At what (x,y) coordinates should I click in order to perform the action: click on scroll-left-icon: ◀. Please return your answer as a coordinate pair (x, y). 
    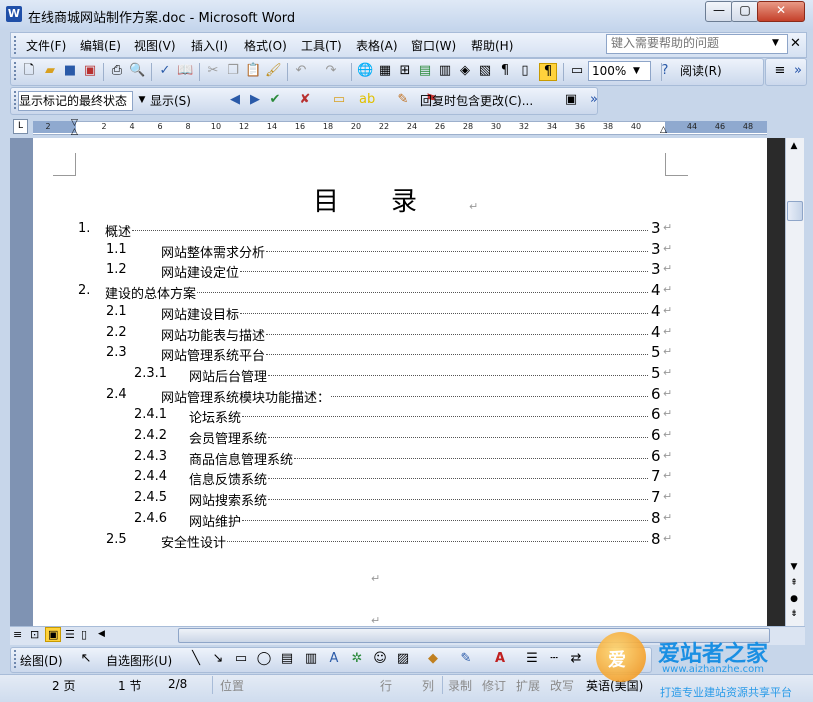
    Looking at the image, I should click on (101, 634).